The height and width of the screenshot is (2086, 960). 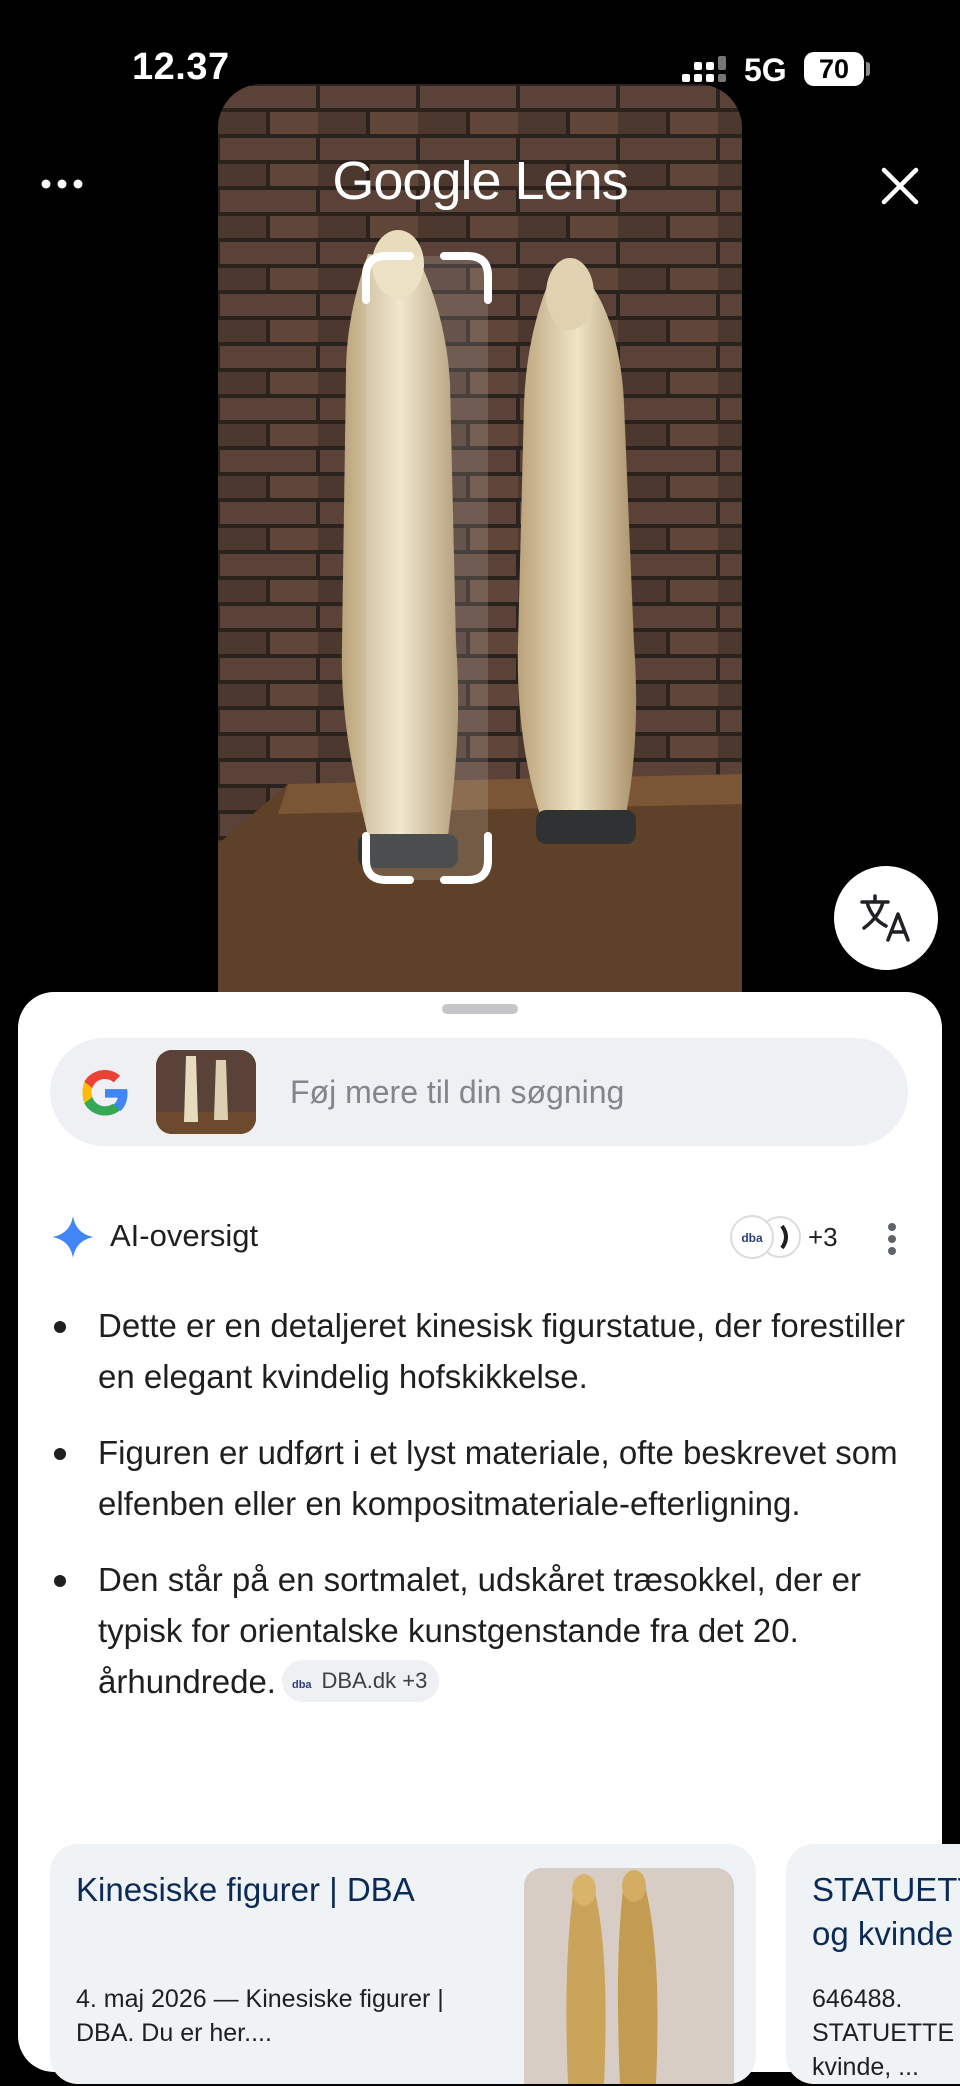 I want to click on ai-overview-menu-icon, so click(x=892, y=1239).